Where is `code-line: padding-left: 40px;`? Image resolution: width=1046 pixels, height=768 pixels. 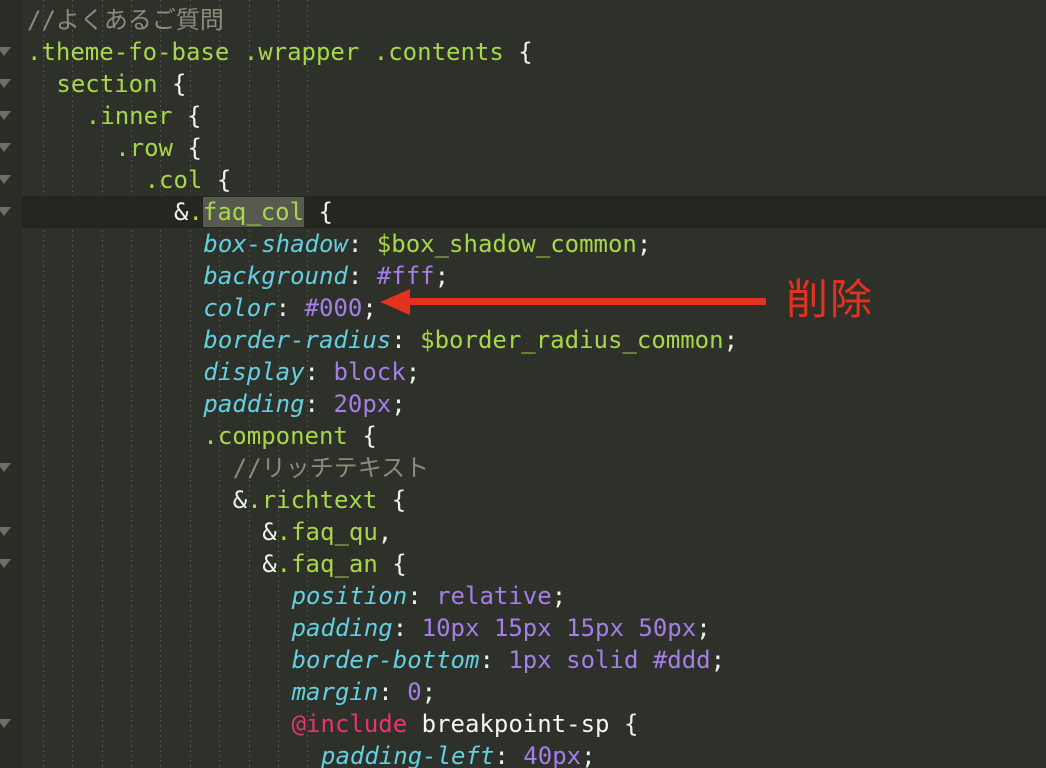 code-line: padding-left: 40px; is located at coordinates (458, 754).